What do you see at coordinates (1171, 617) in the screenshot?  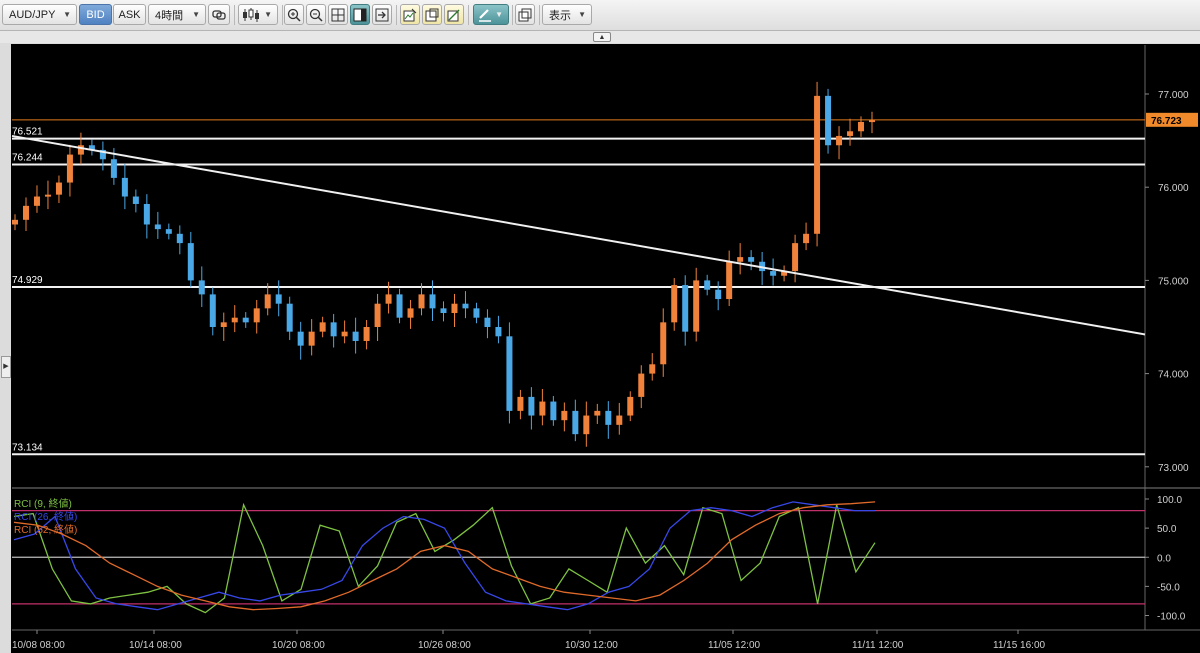 I see `indicator-y-tick-label: -100.0` at bounding box center [1171, 617].